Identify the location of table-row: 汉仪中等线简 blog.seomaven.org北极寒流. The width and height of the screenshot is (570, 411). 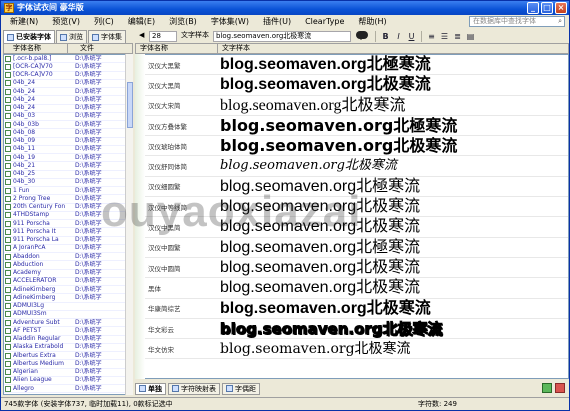
(352, 207).